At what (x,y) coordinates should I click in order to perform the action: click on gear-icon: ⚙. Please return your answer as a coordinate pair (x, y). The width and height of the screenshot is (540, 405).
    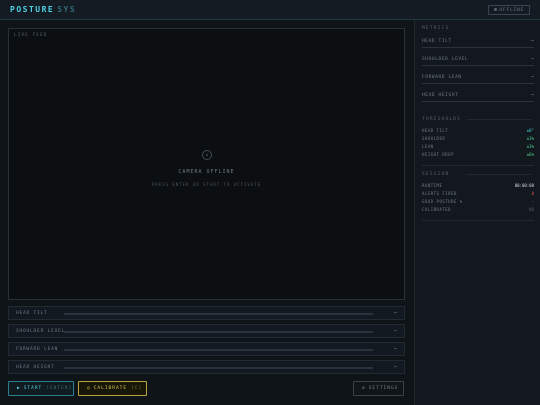
    Looking at the image, I should click on (364, 388).